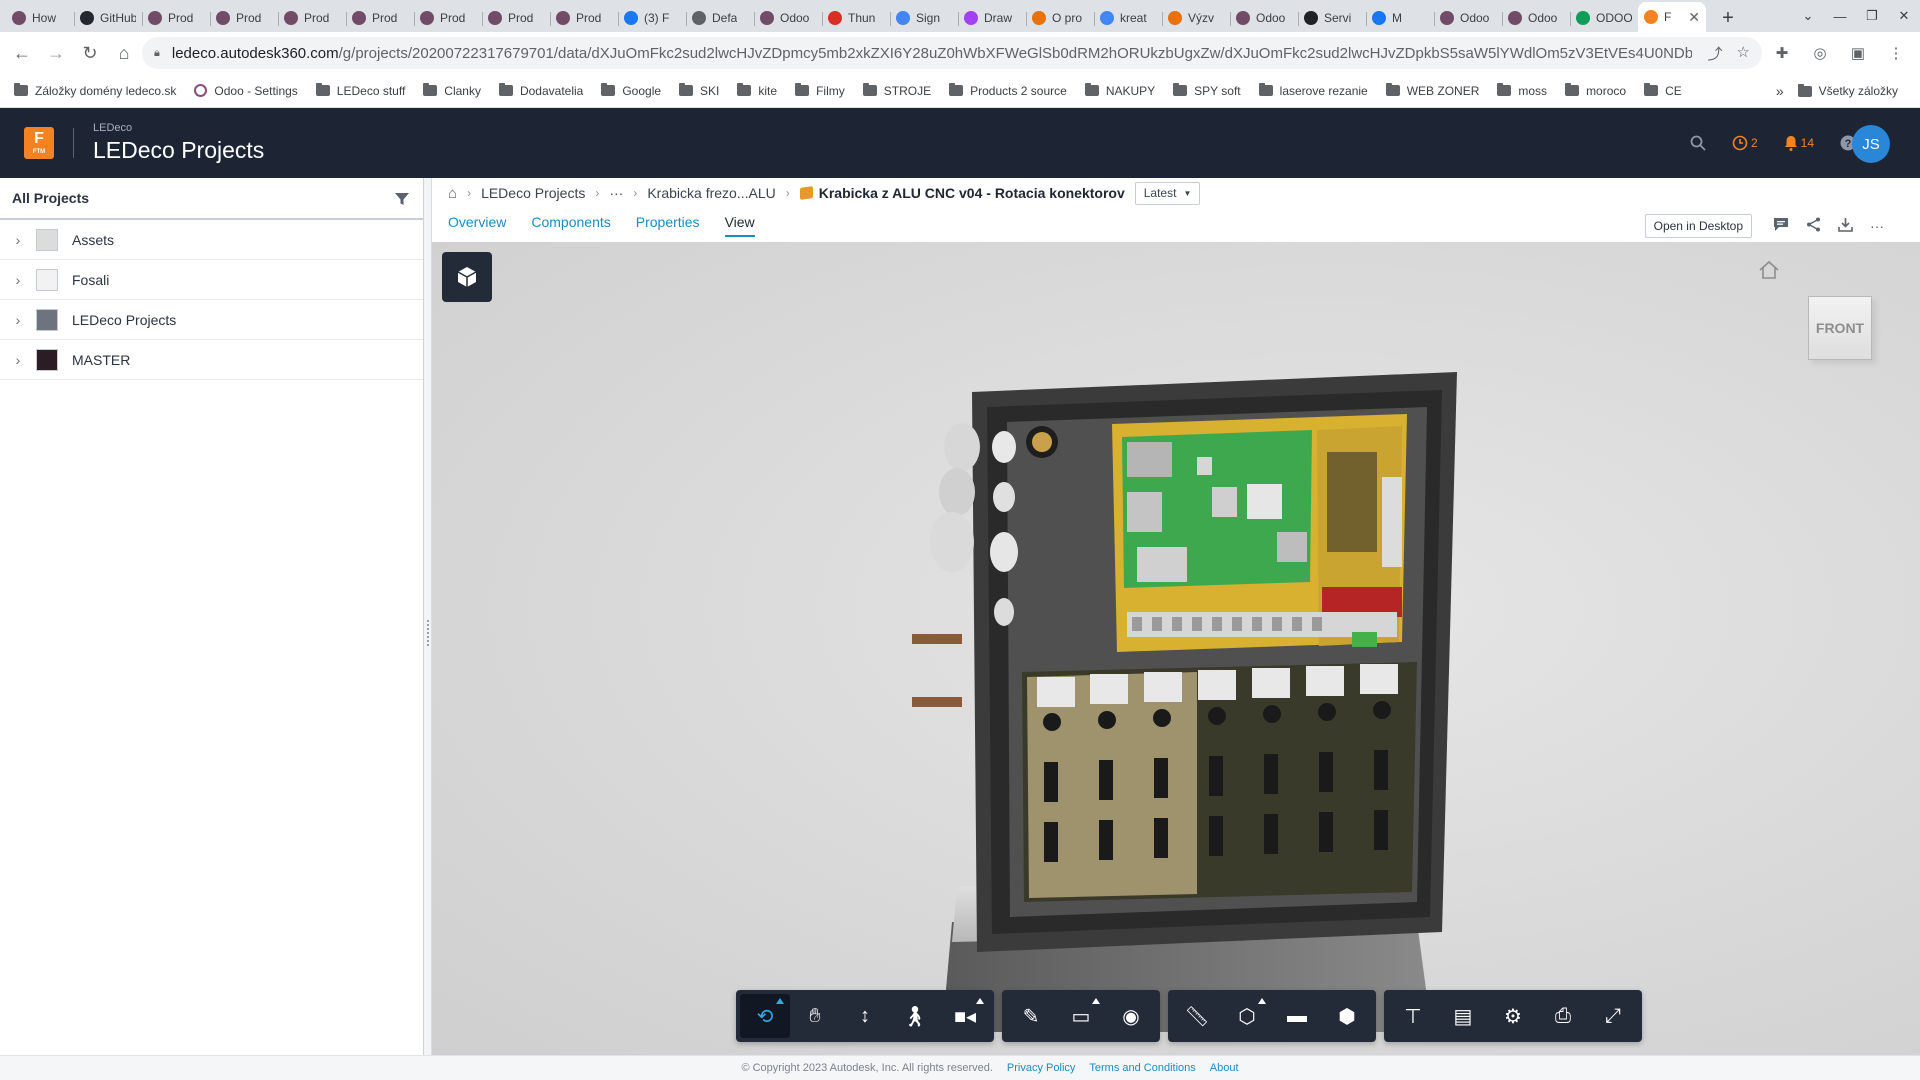  Describe the element at coordinates (1769, 270) in the screenshot. I see `home-view-icon` at that location.